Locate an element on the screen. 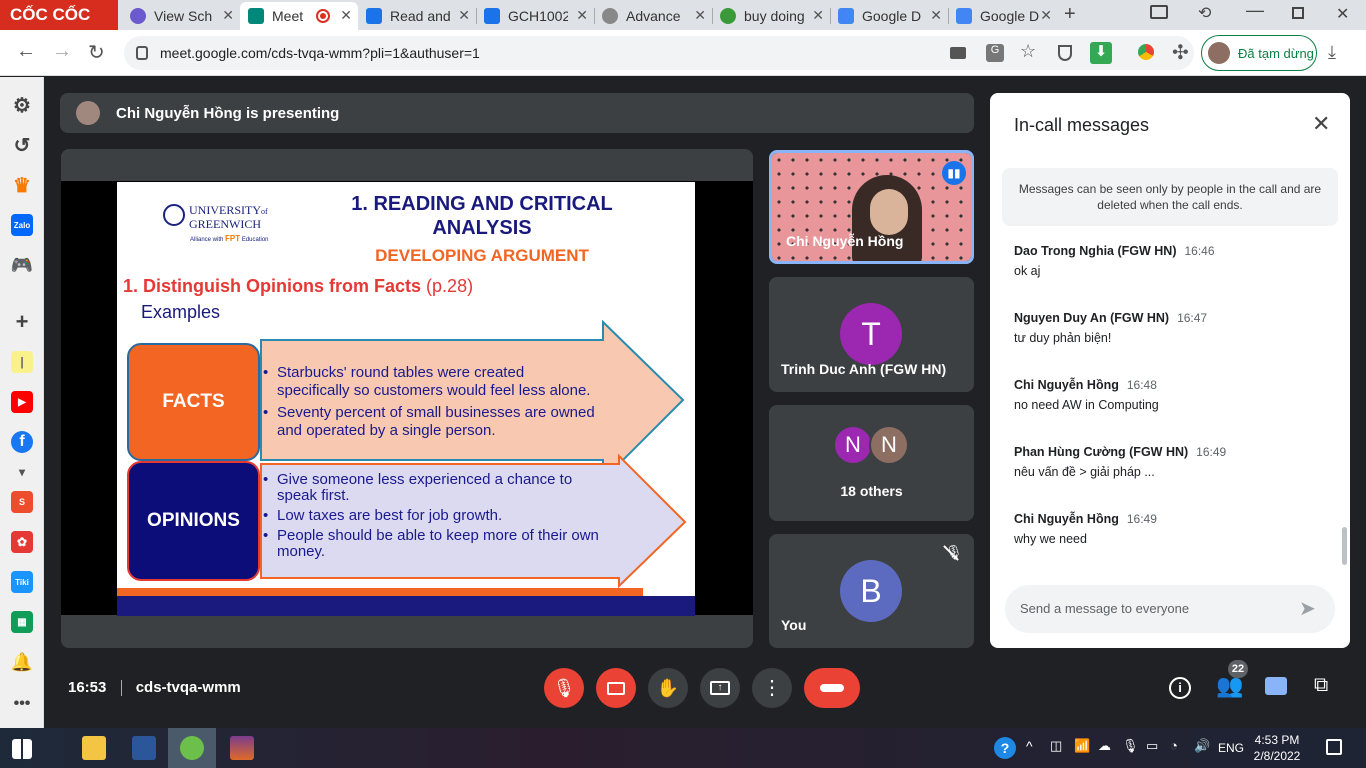 The image size is (1366, 768). tab-google-2: Google D ✕ is located at coordinates (1003, 16).